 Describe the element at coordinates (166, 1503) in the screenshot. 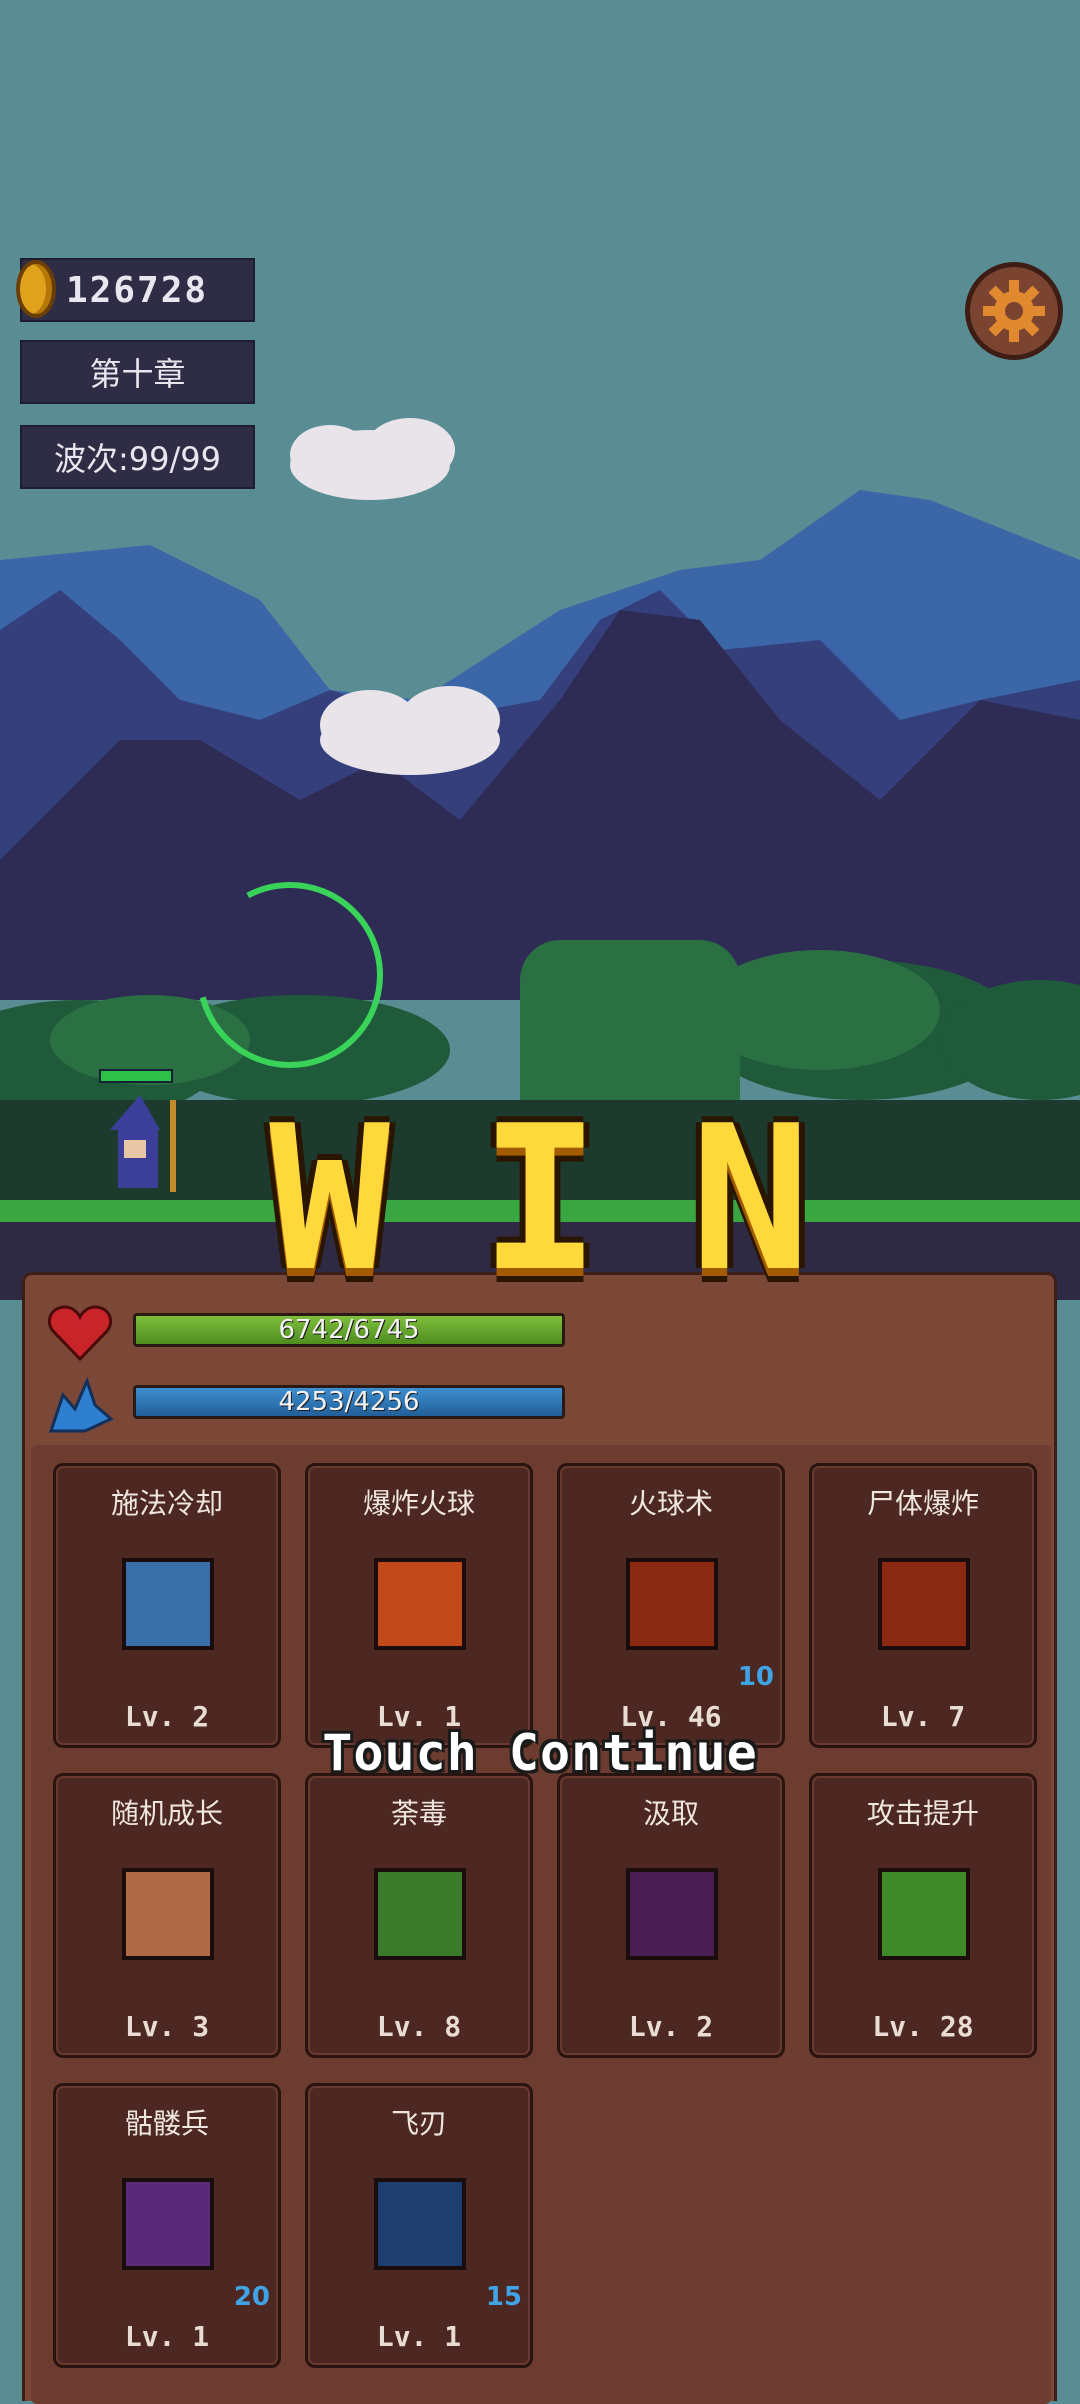

I see `skill-name: 施法冷却` at that location.